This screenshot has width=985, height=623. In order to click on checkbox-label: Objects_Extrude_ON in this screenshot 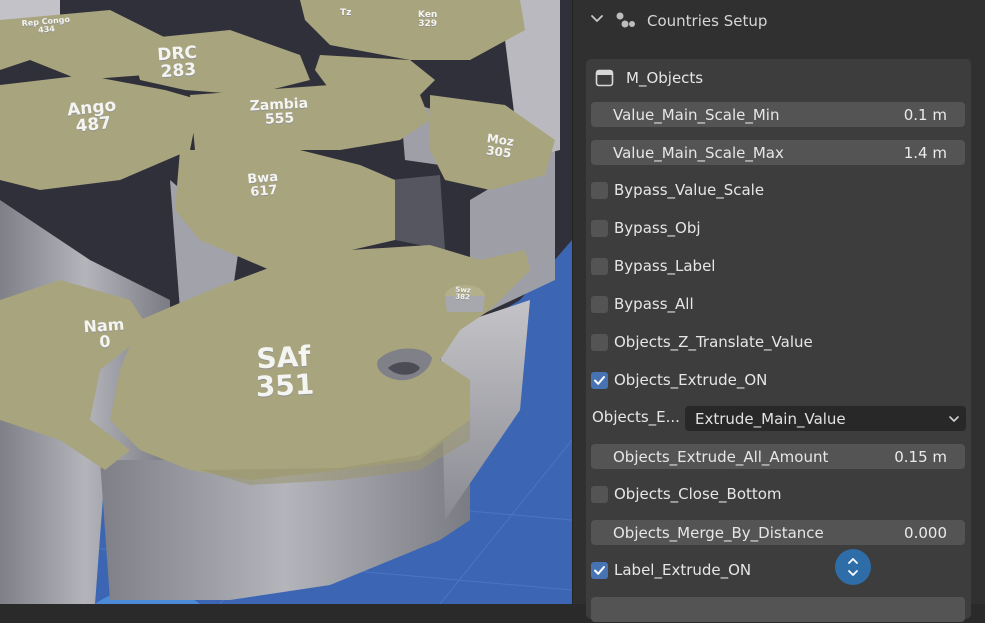, I will do `click(691, 380)`.